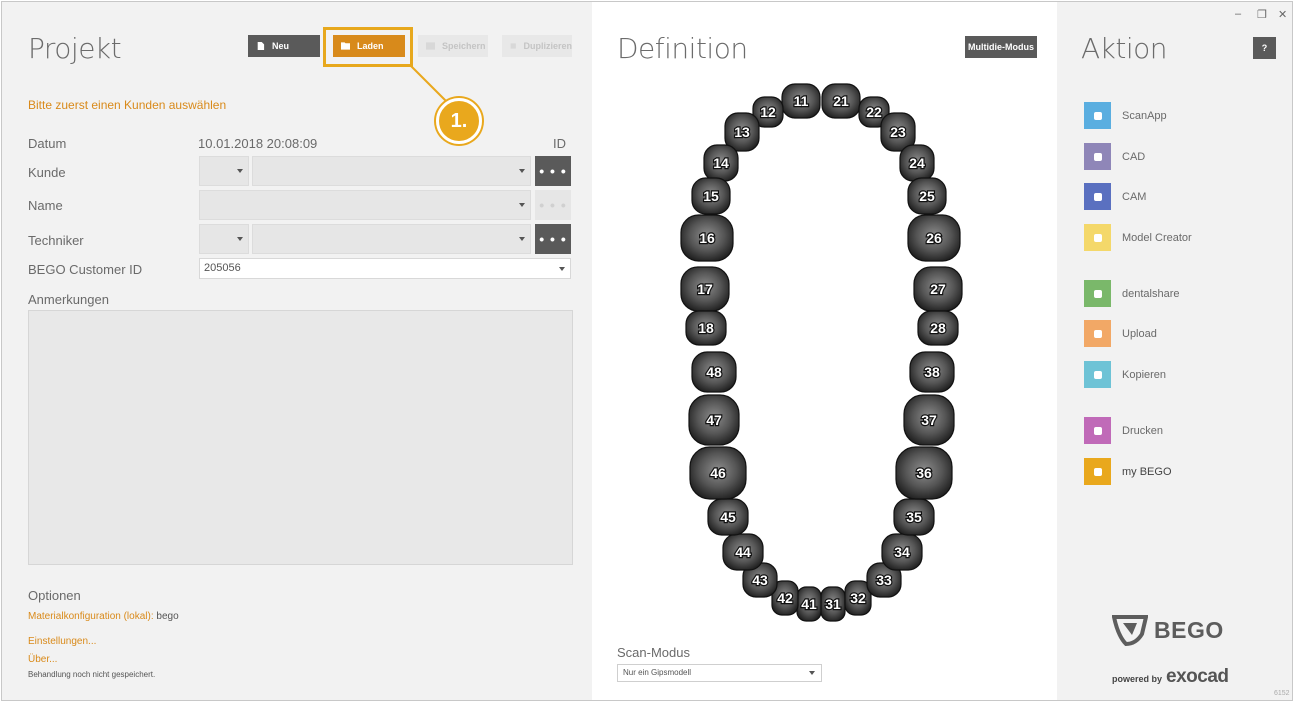 The width and height of the screenshot is (1296, 704). I want to click on action-copy-label: Kopieren, so click(1144, 374).